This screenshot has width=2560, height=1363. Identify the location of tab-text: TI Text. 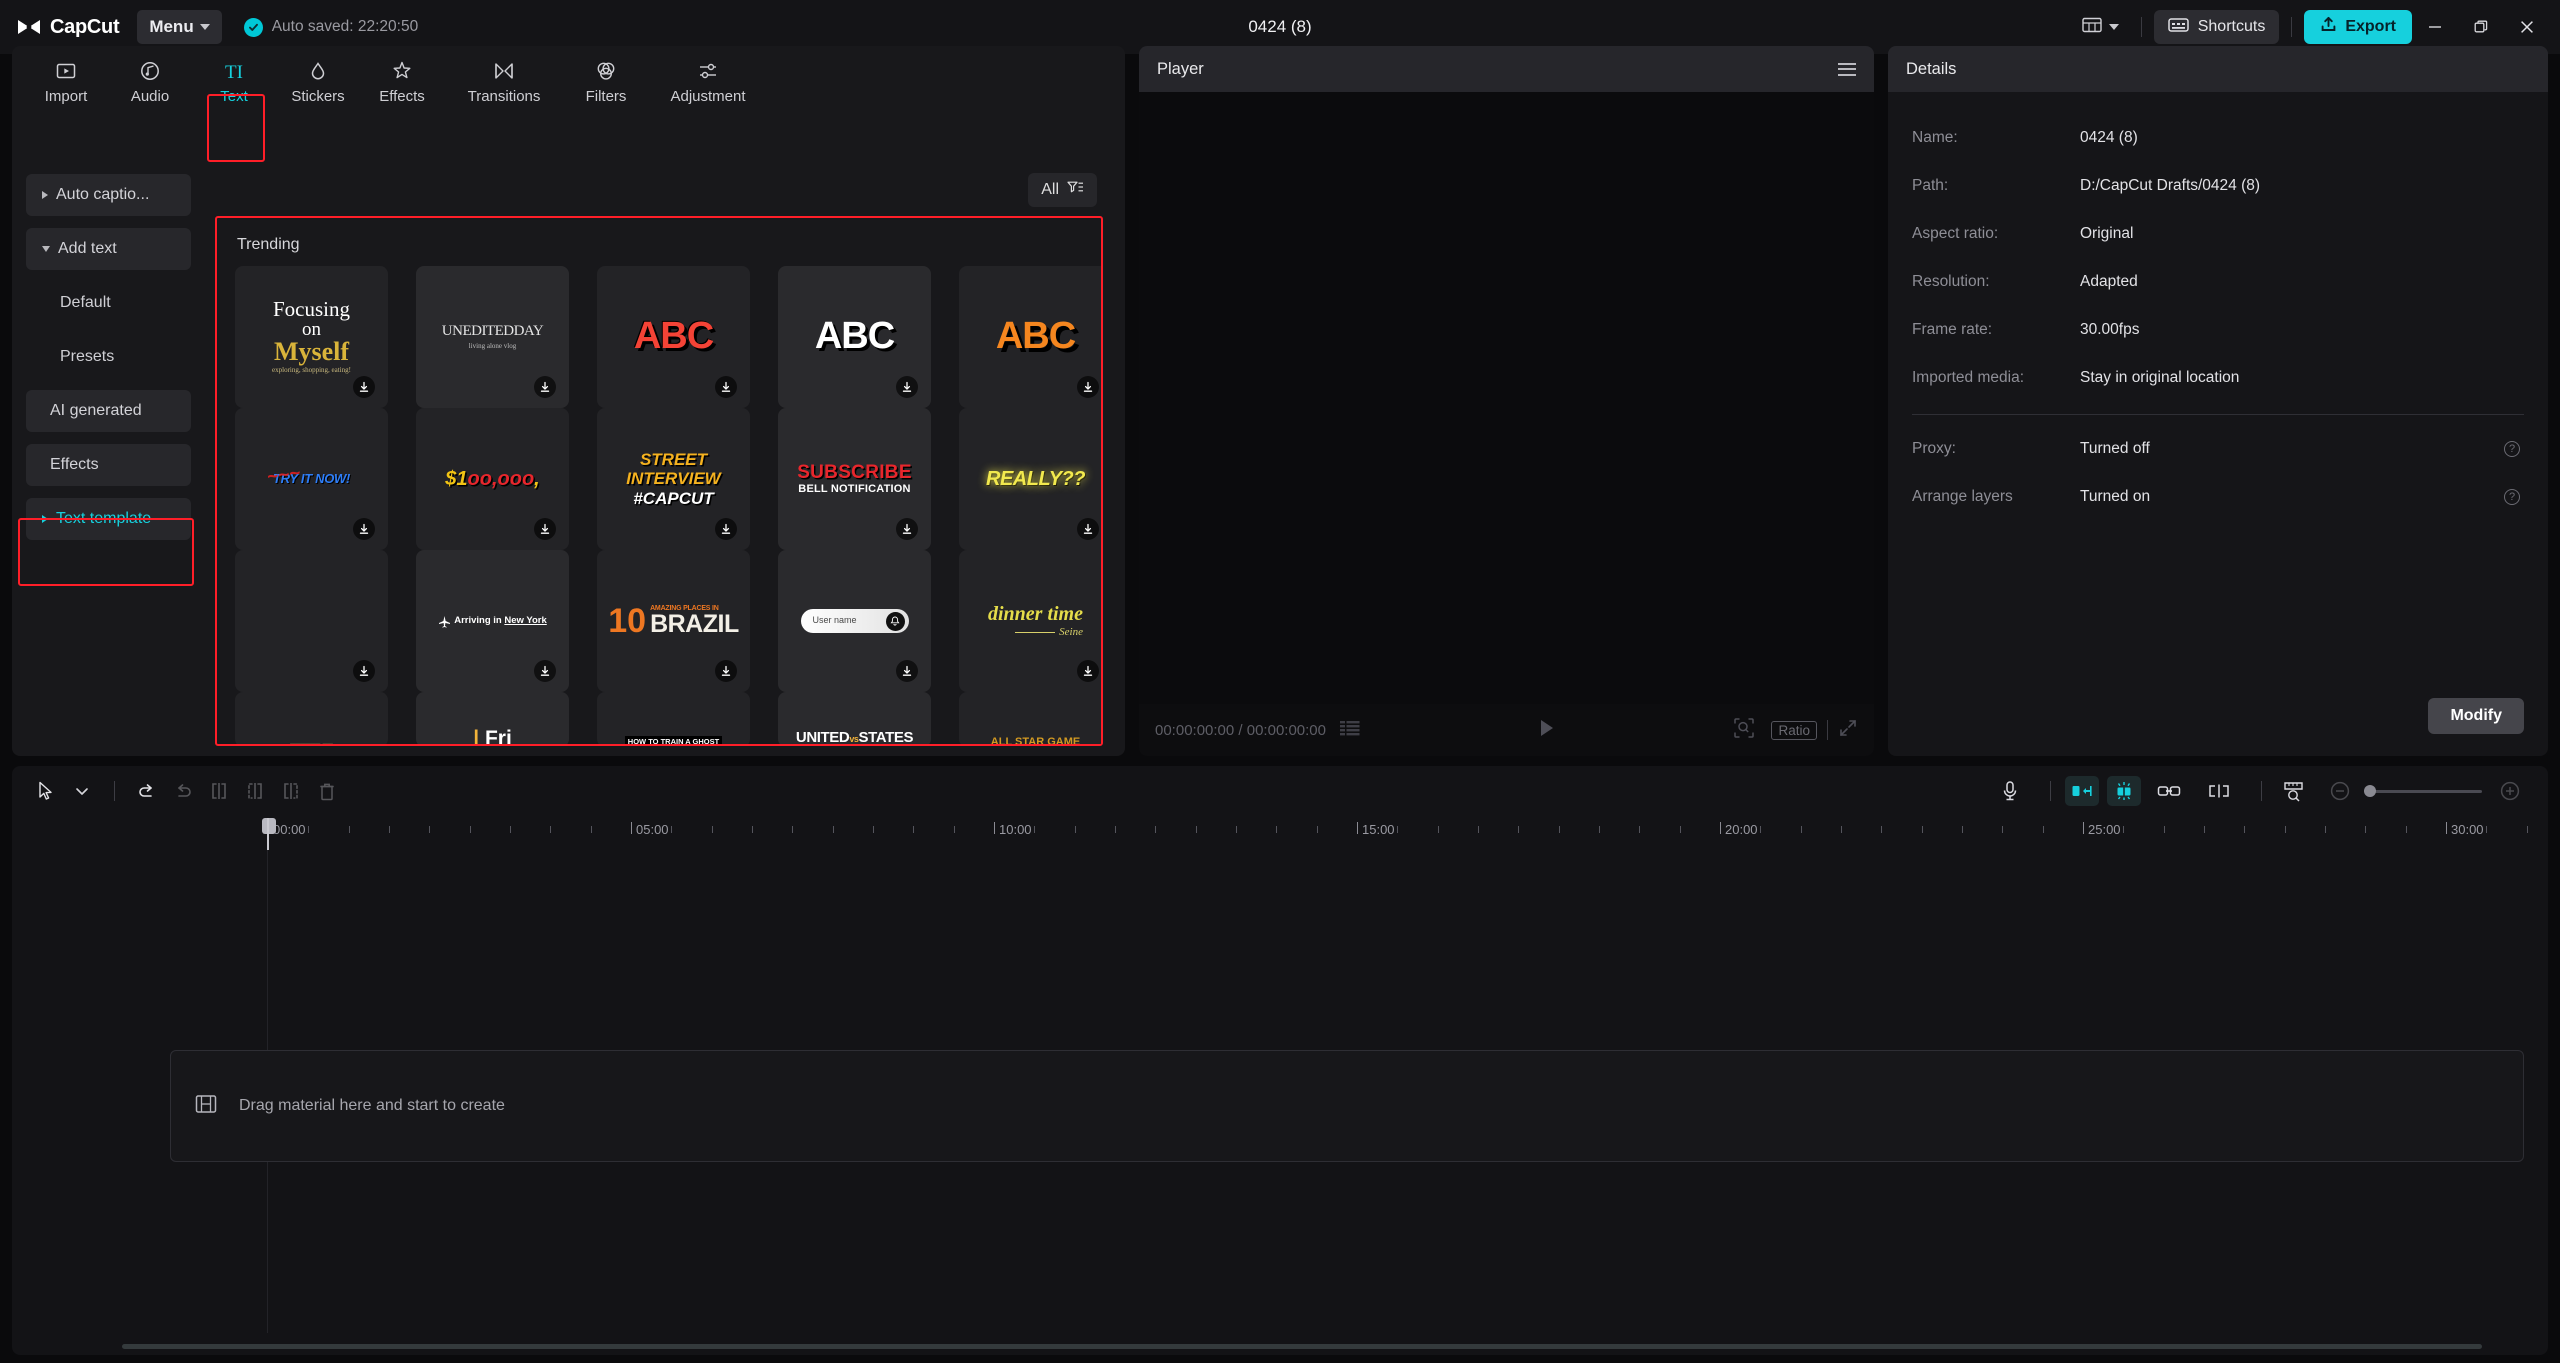
(234, 82).